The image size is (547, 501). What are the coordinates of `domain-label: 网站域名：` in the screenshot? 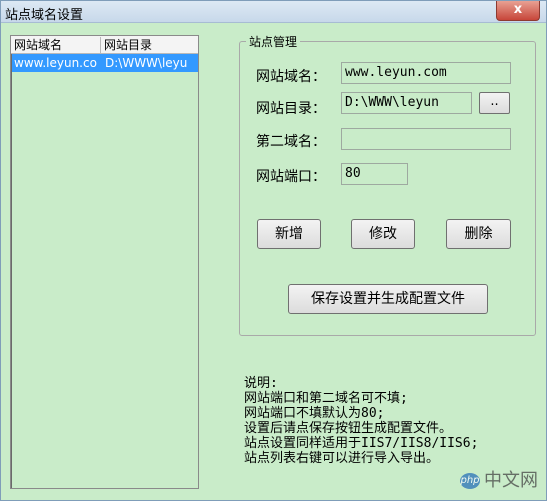 It's located at (291, 77).